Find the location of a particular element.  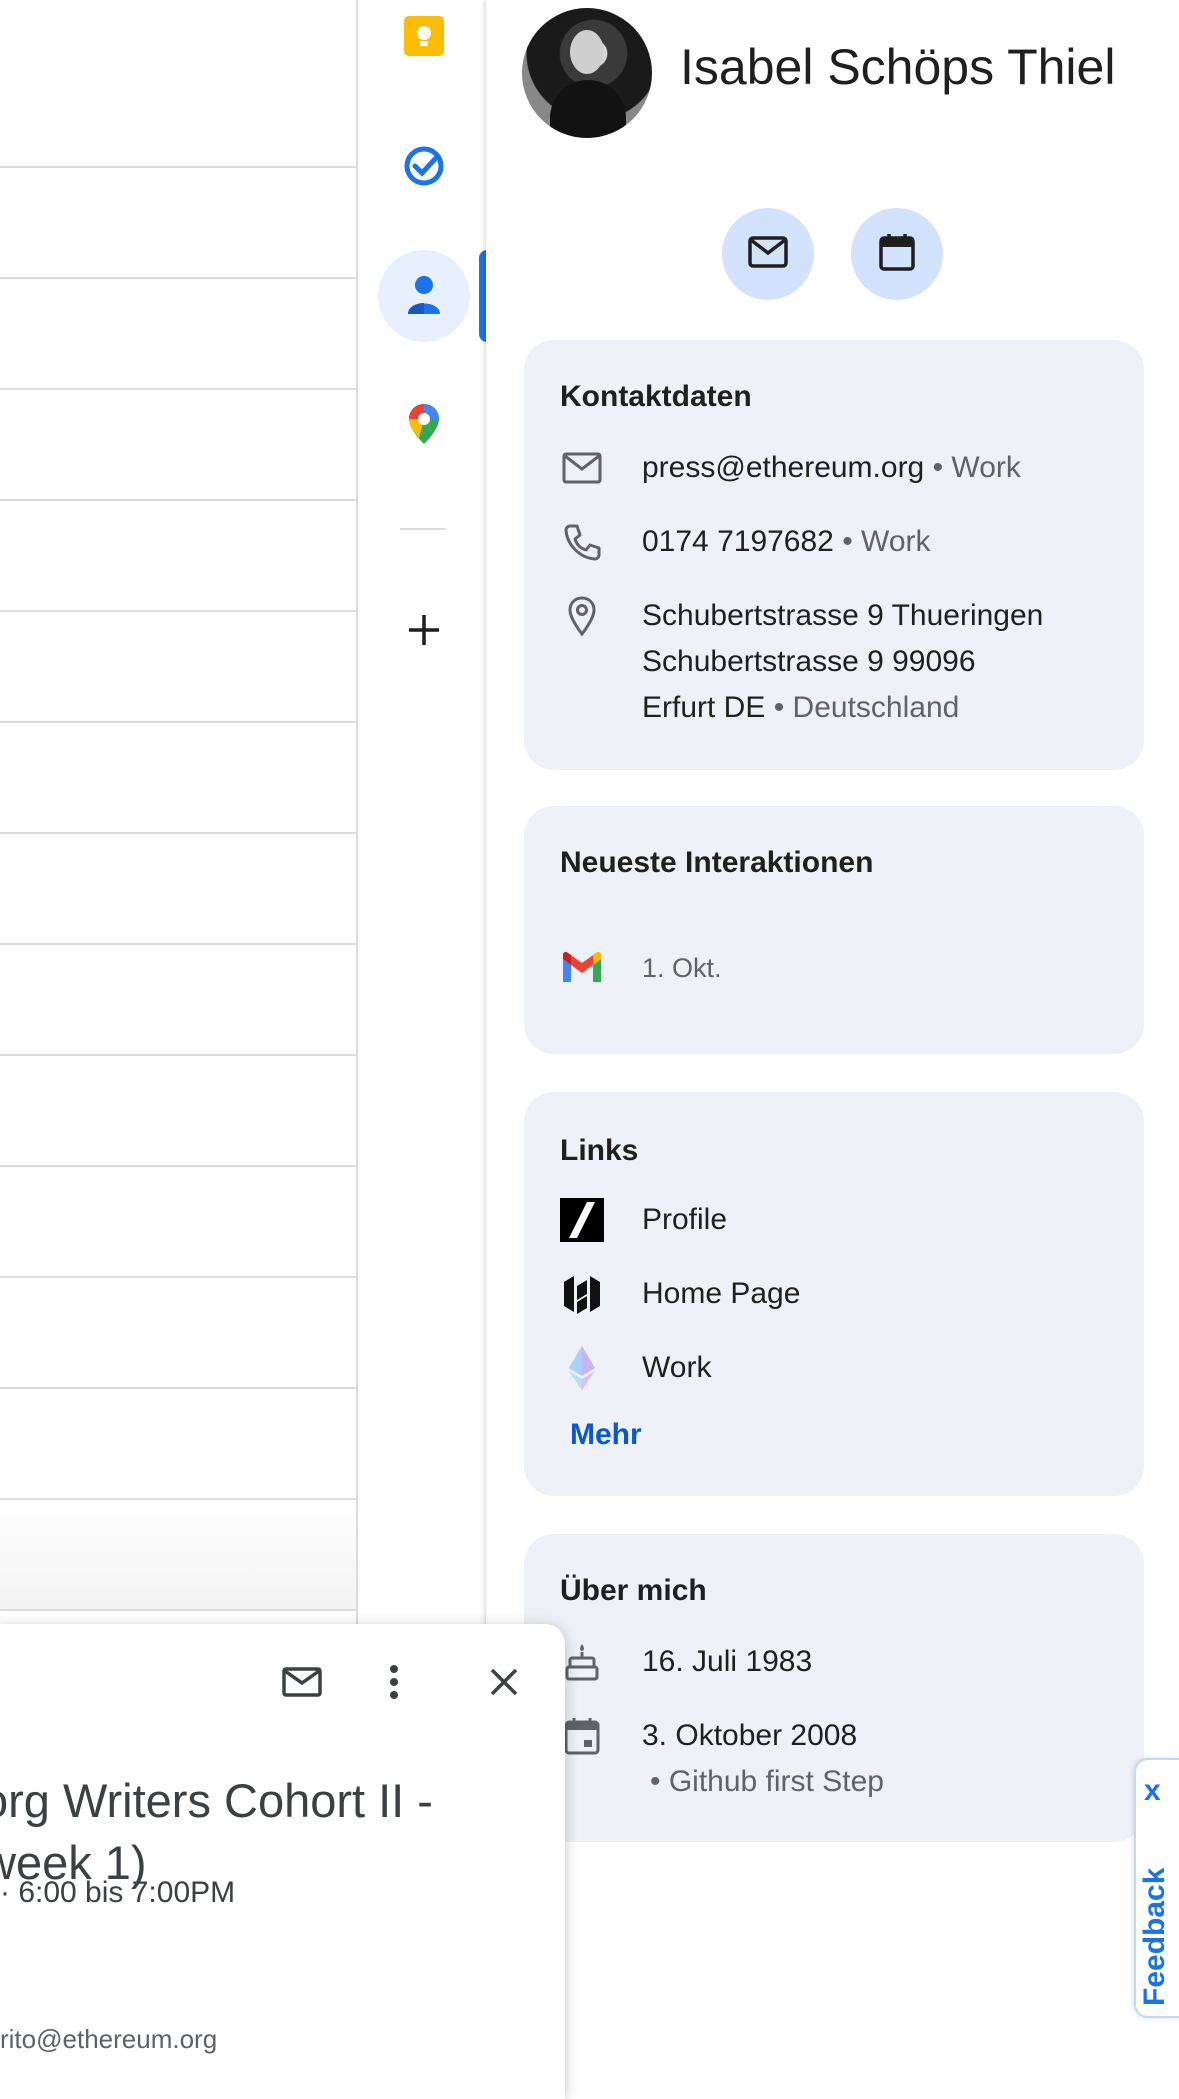

feedback-tab: x Feedback is located at coordinates (1156, 1888).